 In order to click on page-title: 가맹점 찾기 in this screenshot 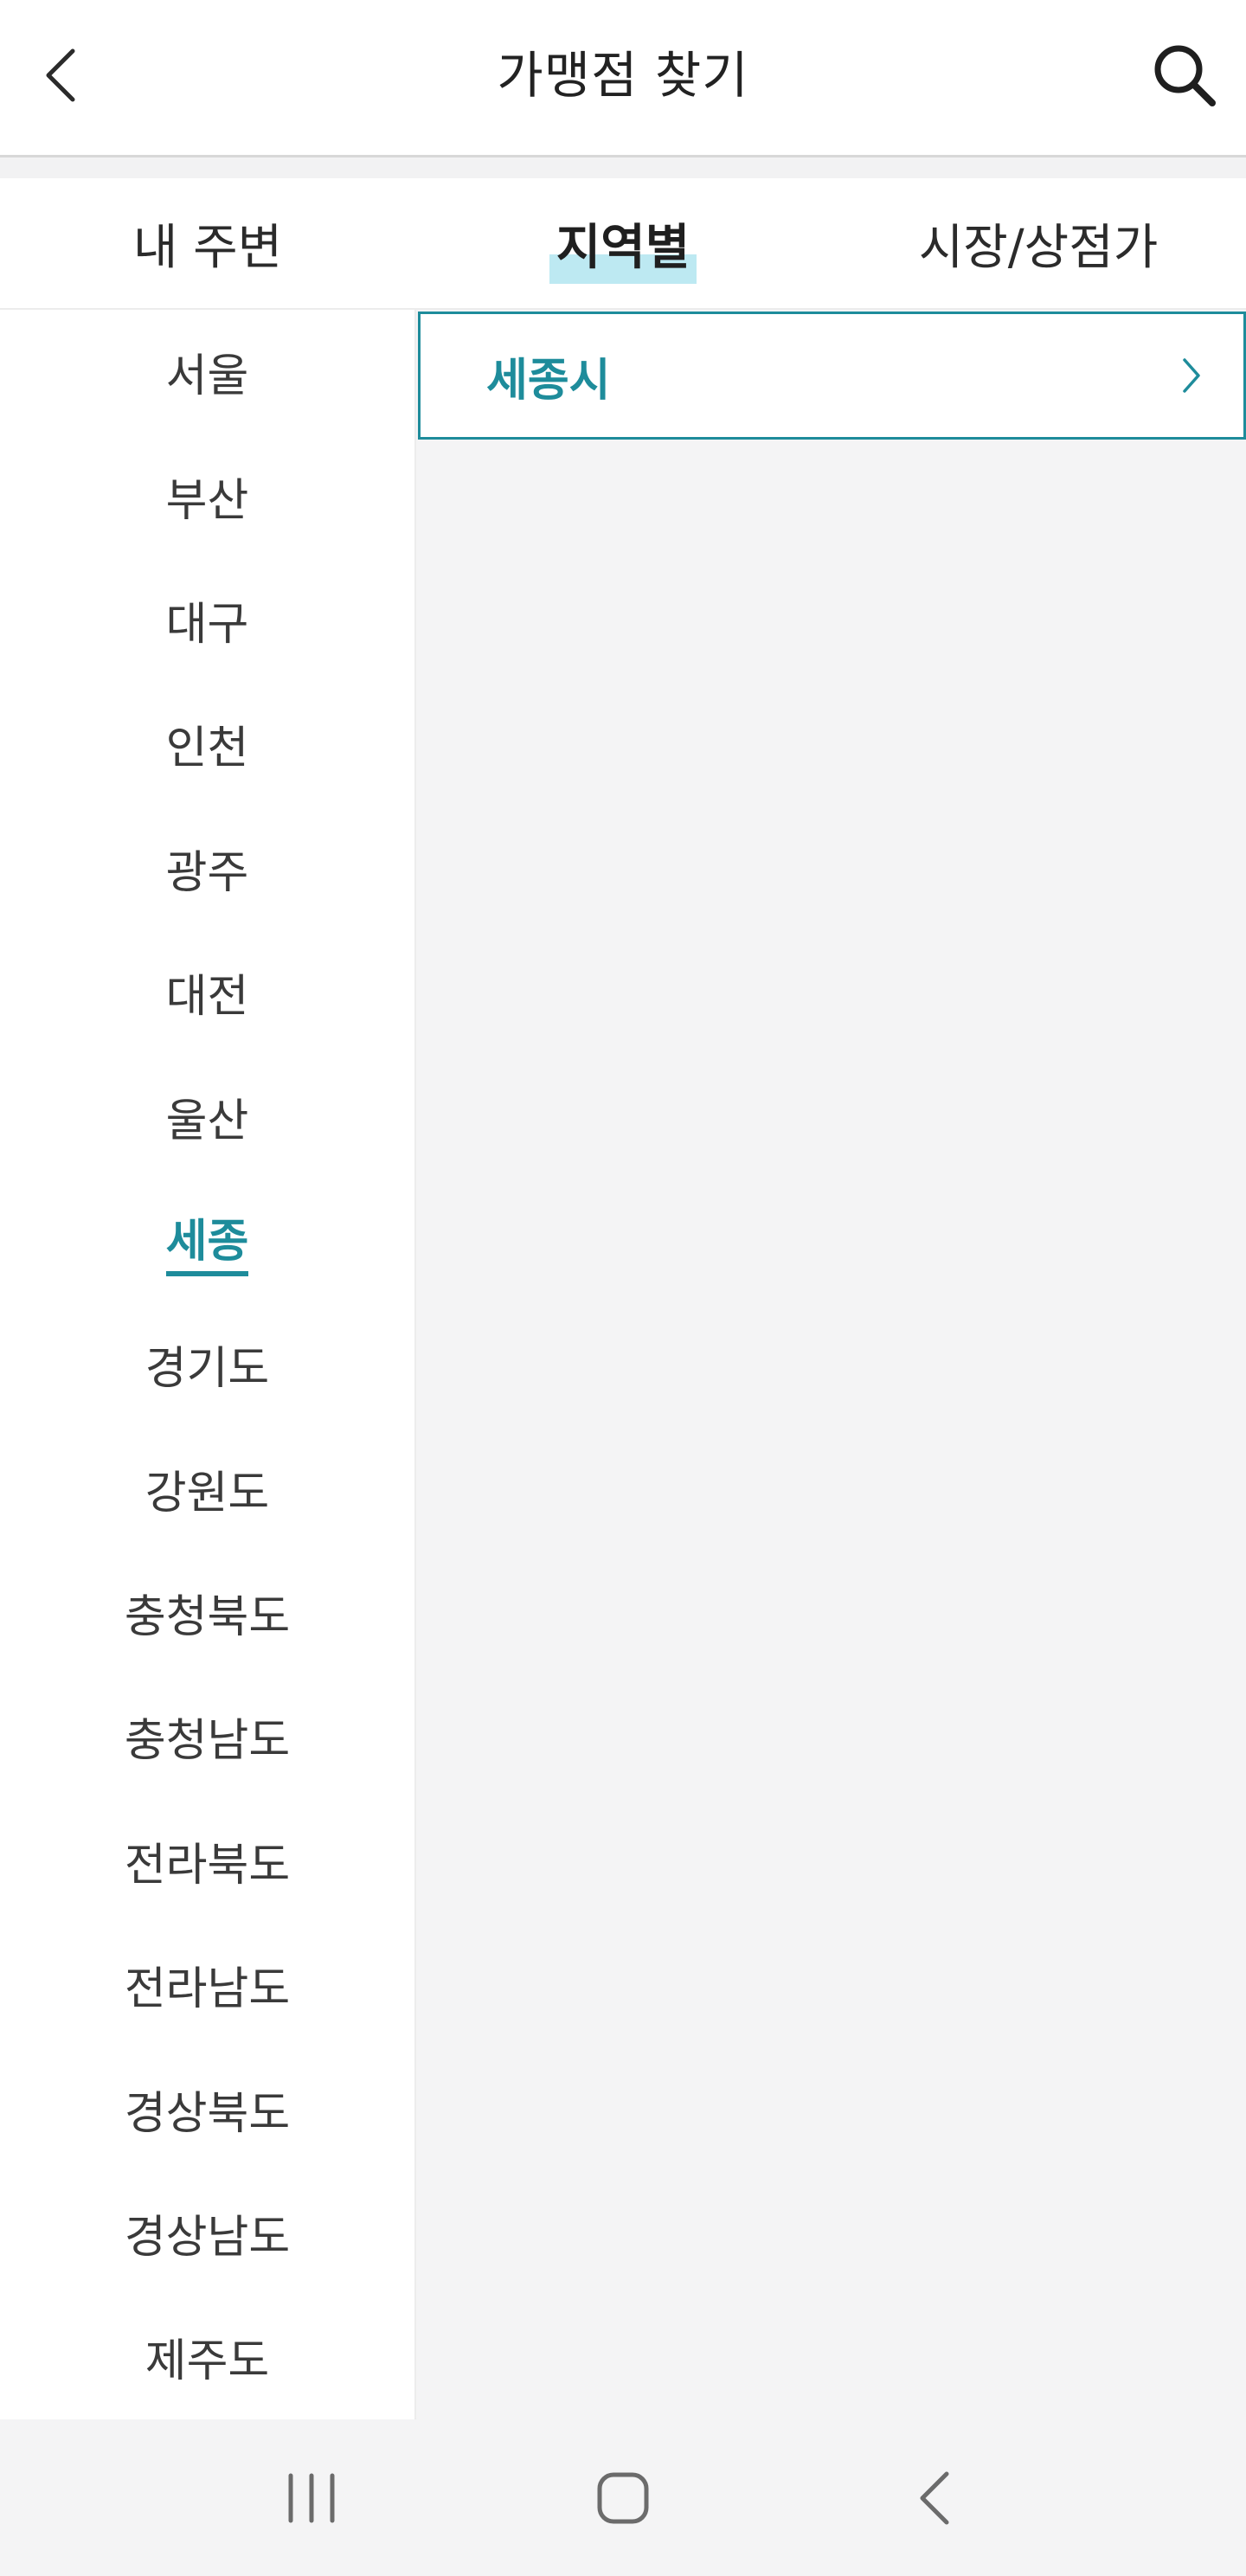, I will do `click(623, 75)`.